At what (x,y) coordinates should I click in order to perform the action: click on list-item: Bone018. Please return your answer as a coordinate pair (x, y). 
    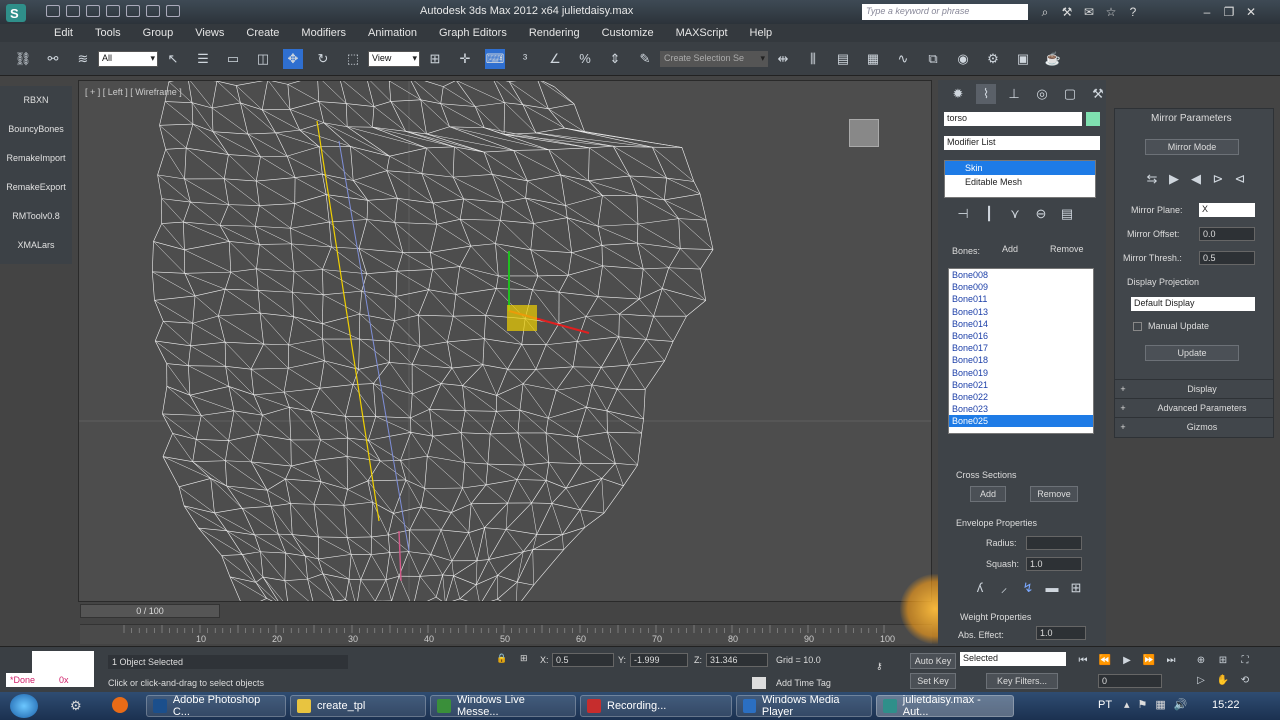
    Looking at the image, I should click on (1021, 360).